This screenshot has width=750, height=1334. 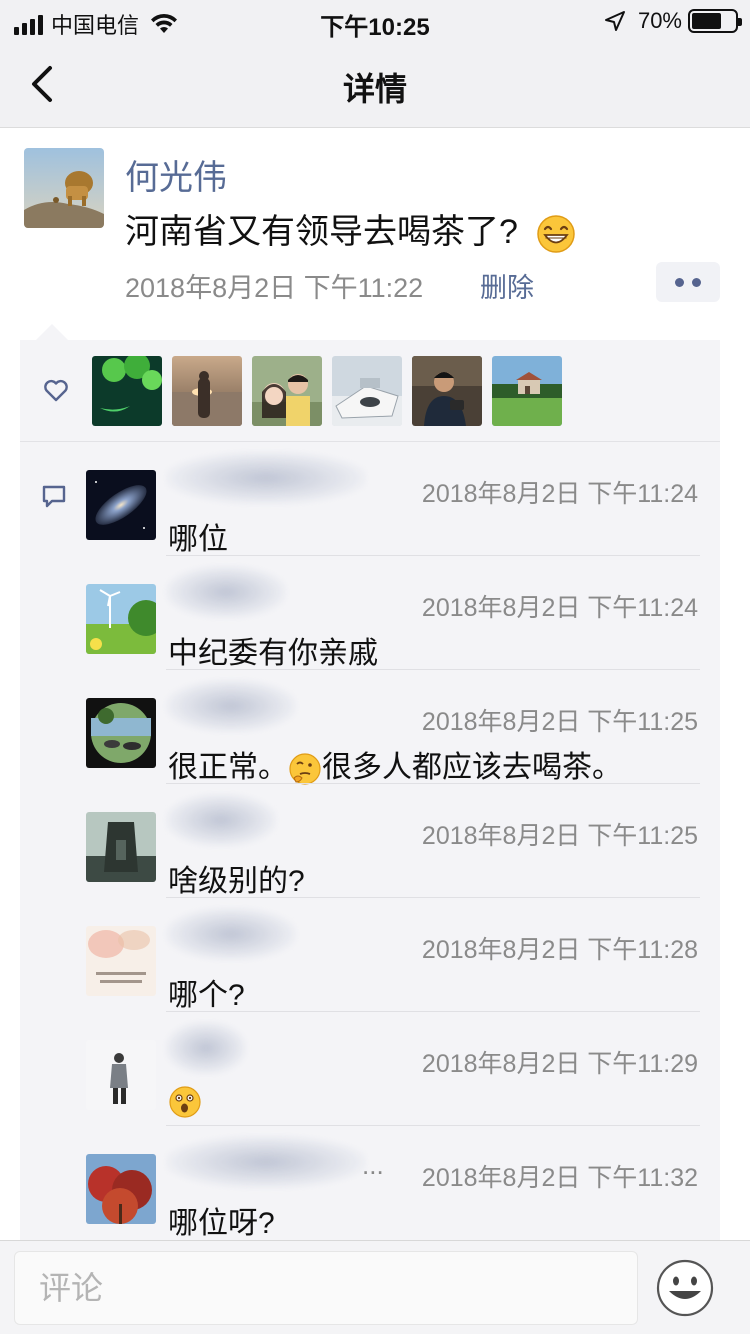 I want to click on comment-timestamp: 2018年8月2日 下午11:32, so click(x=559, y=1178).